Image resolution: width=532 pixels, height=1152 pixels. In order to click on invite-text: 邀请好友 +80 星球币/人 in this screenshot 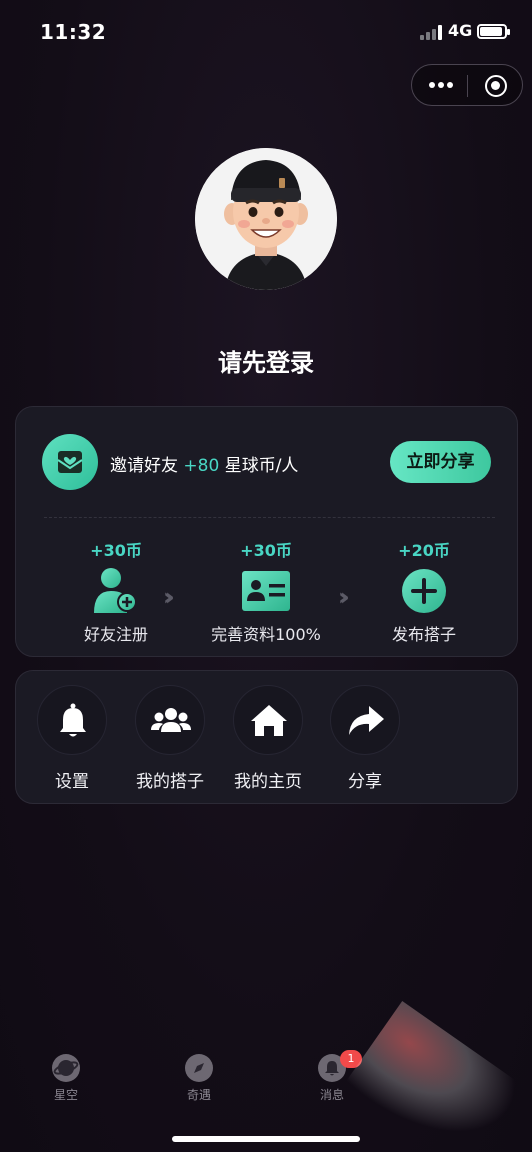, I will do `click(204, 463)`.